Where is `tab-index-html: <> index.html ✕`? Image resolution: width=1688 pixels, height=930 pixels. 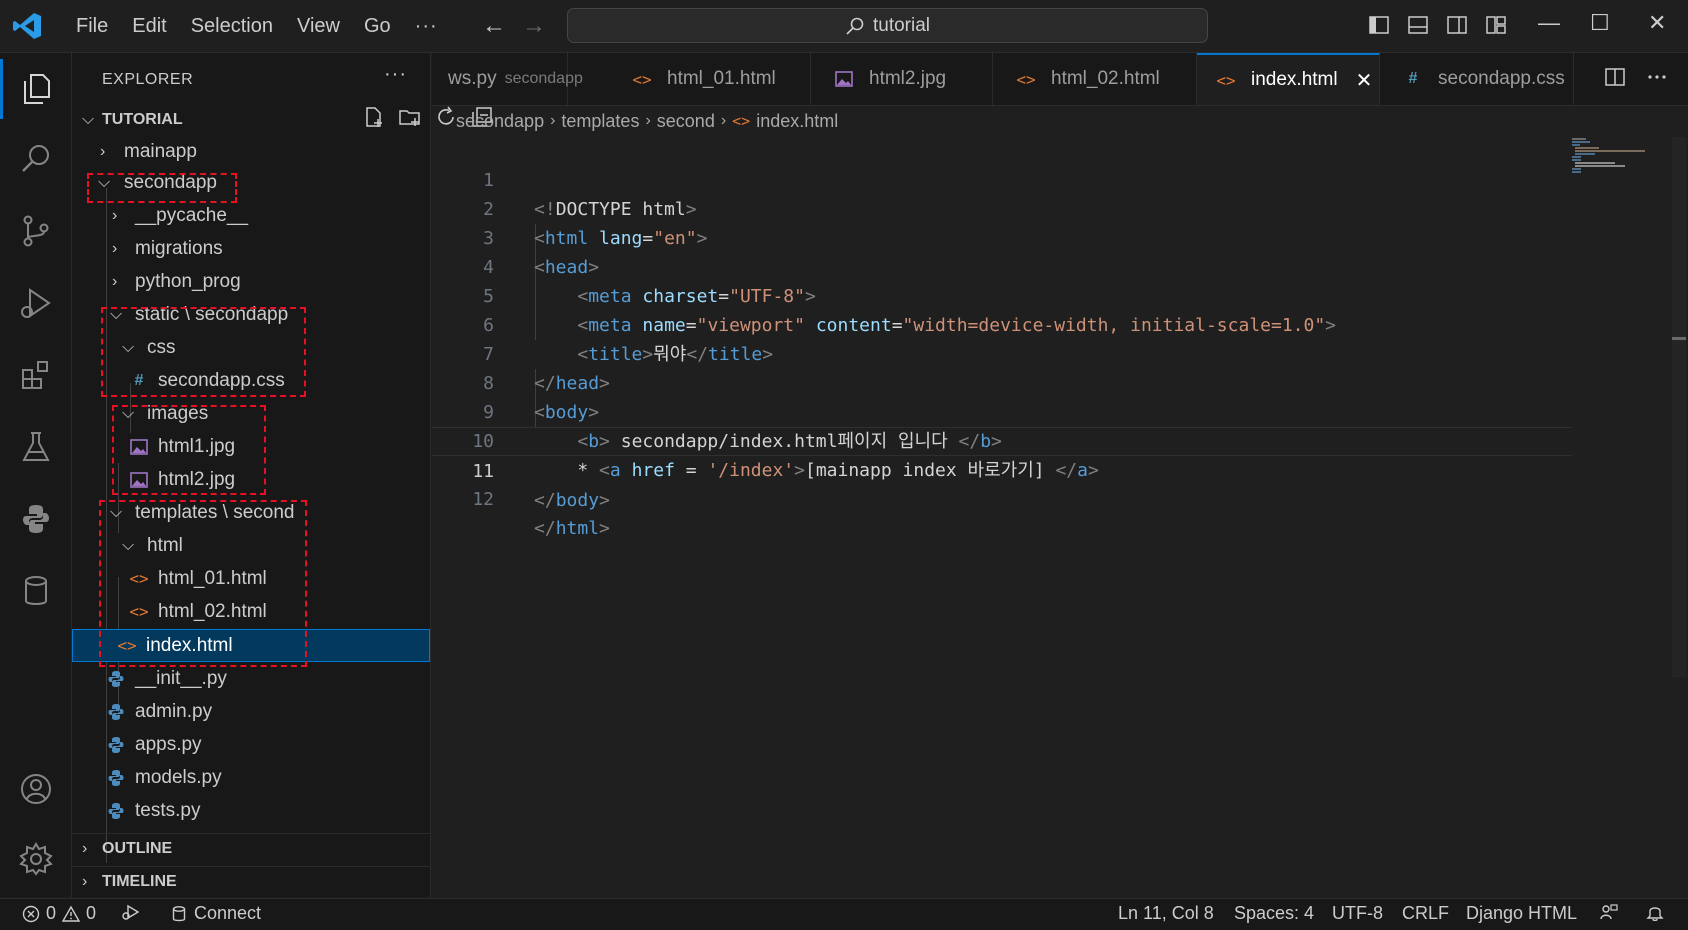 tab-index-html: <> index.html ✕ is located at coordinates (1288, 79).